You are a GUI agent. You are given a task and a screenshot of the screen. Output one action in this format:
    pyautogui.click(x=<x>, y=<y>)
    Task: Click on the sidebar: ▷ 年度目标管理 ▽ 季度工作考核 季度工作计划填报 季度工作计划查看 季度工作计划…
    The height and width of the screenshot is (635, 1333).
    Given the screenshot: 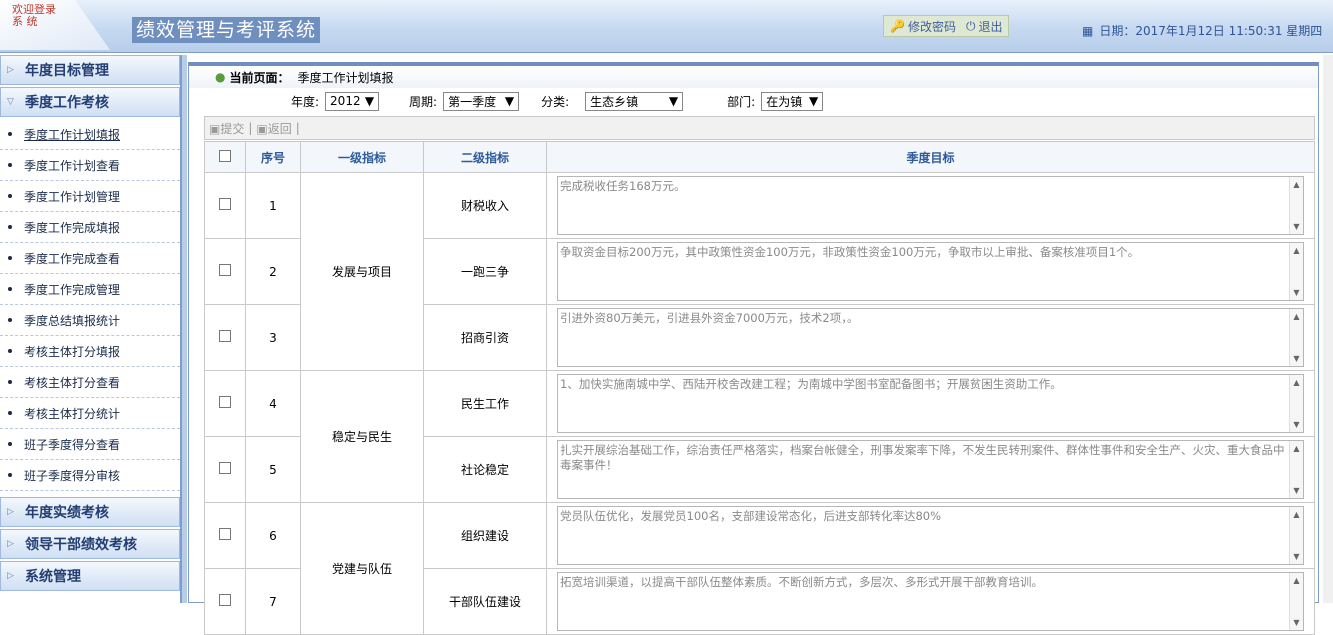 What is the action you would take?
    pyautogui.click(x=91, y=329)
    